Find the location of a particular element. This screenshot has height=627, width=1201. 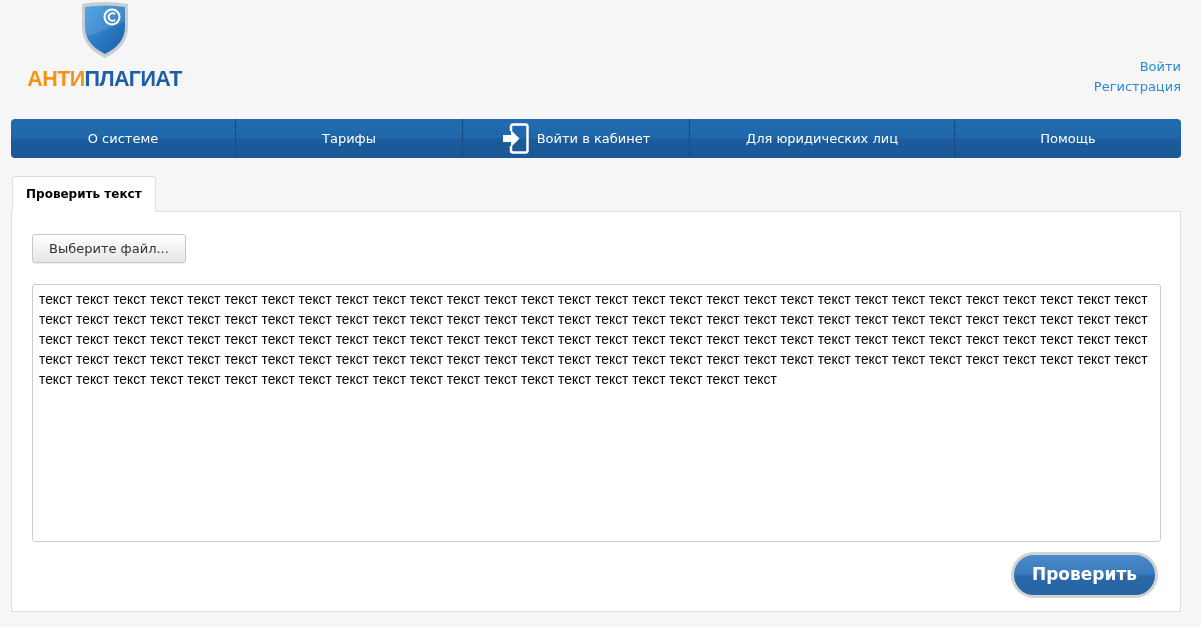

nav-link: Помощь is located at coordinates (1067, 138).